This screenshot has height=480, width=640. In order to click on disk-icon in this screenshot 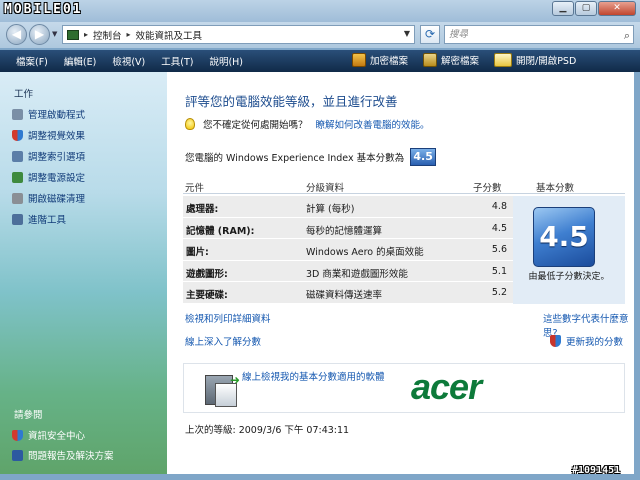, I will do `click(17, 198)`.